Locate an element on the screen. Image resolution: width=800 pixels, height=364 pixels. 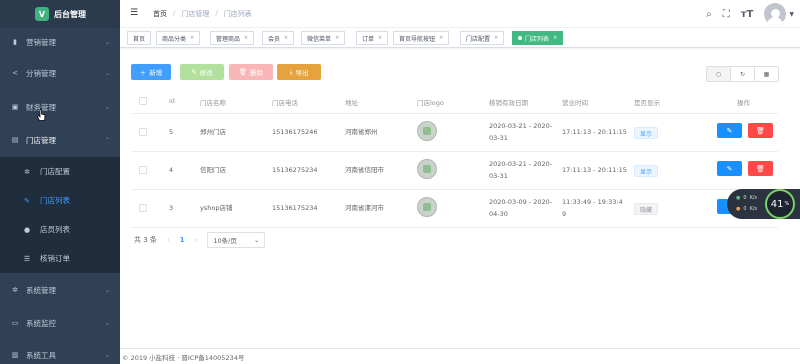
sidebar-item-finance: ▣ 财务管理 ⌄ is located at coordinates (60, 107).